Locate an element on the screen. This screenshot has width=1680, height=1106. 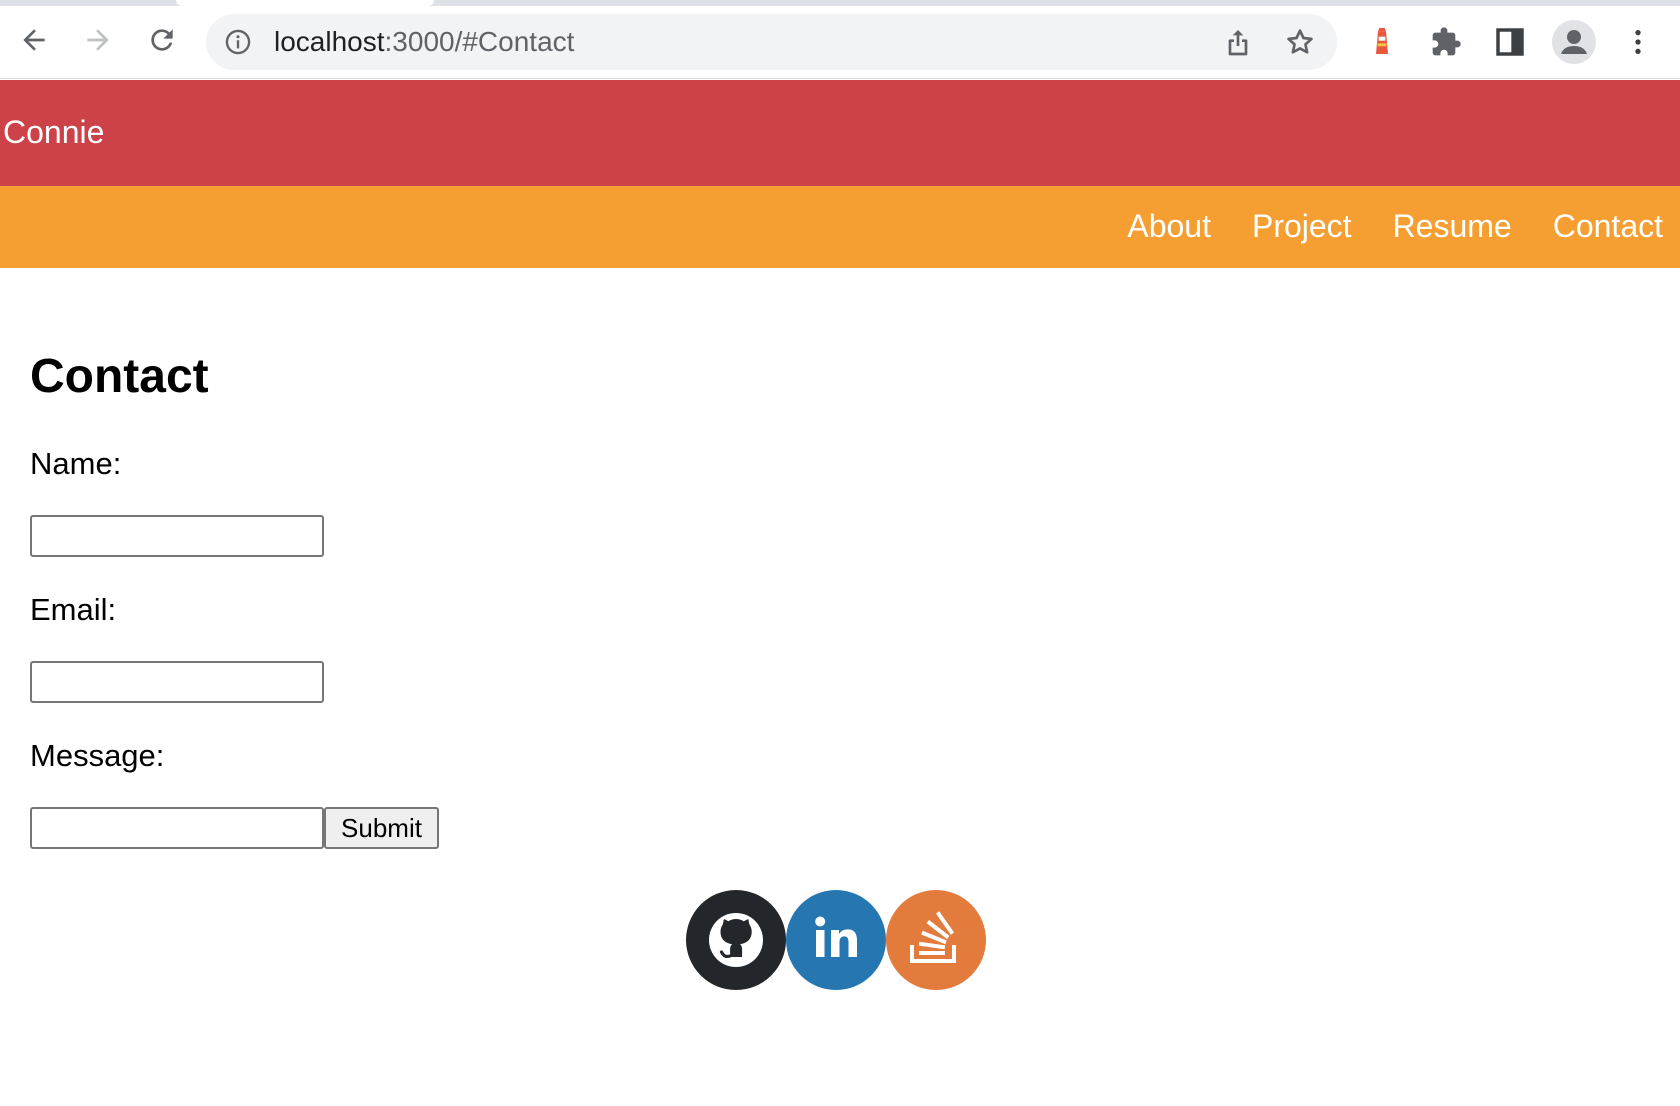
github-link is located at coordinates (736, 940).